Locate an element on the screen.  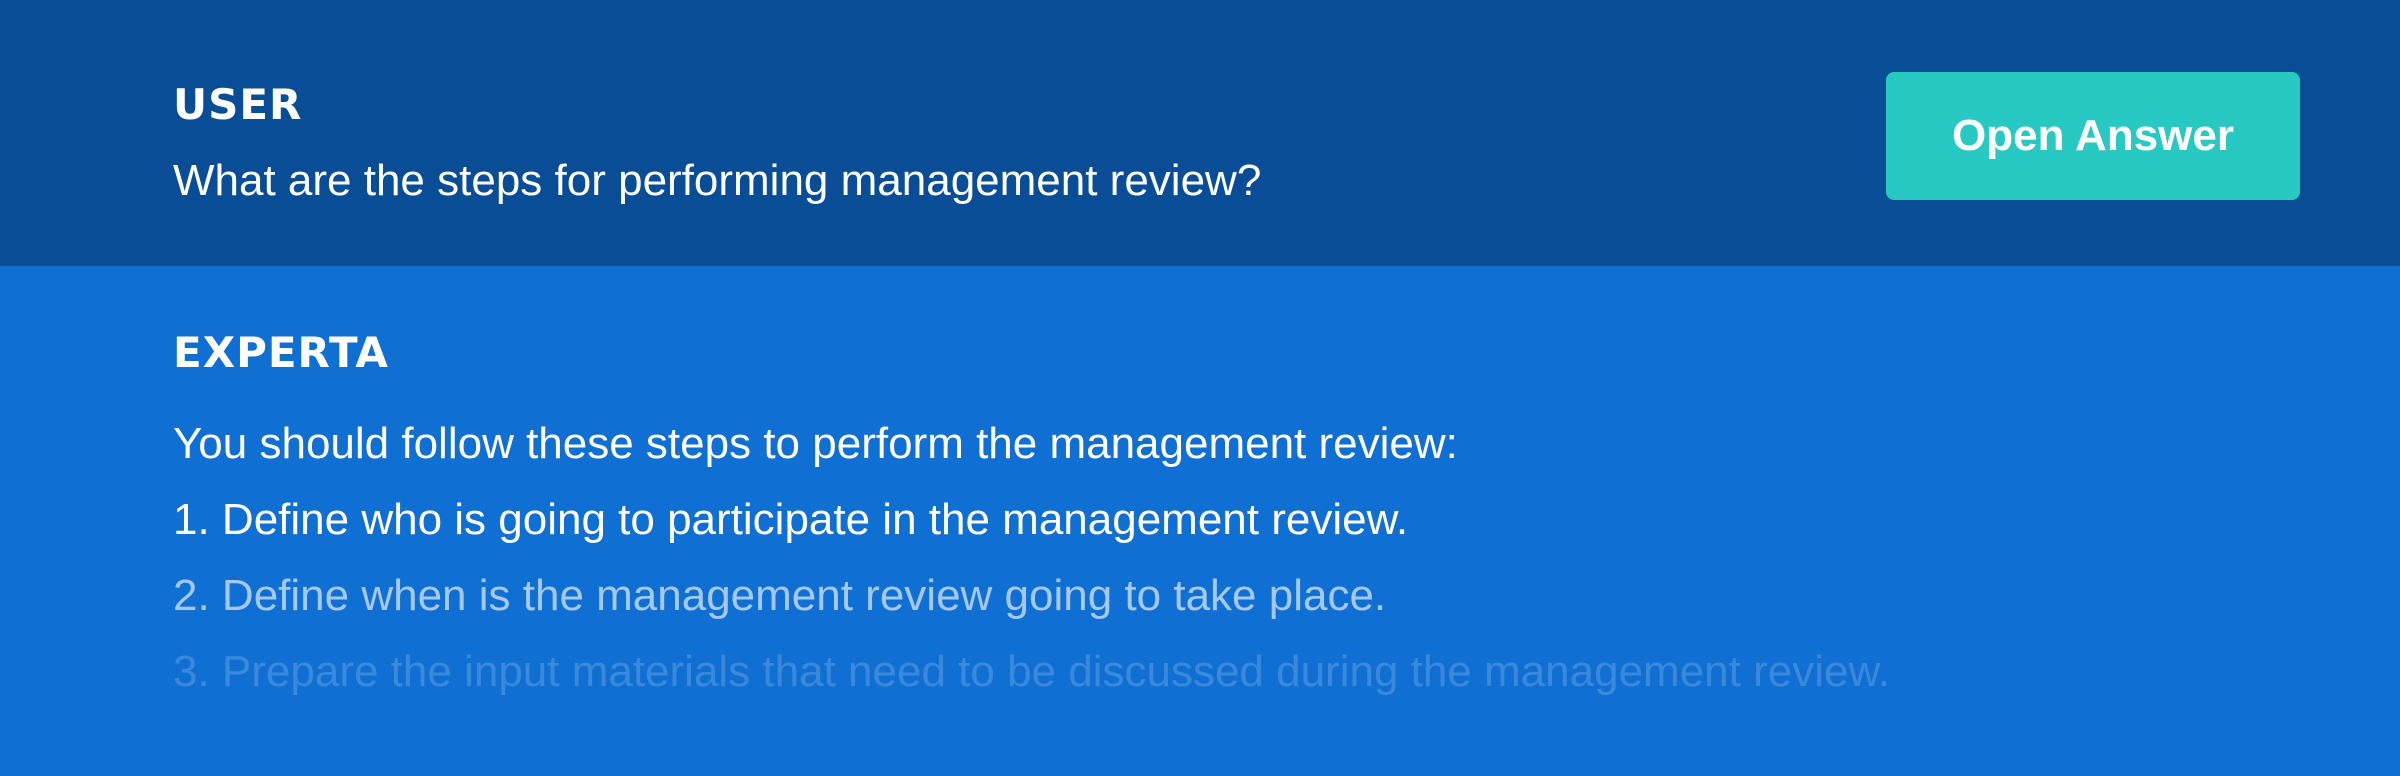
experta-role-label: EXPERTA is located at coordinates (281, 352).